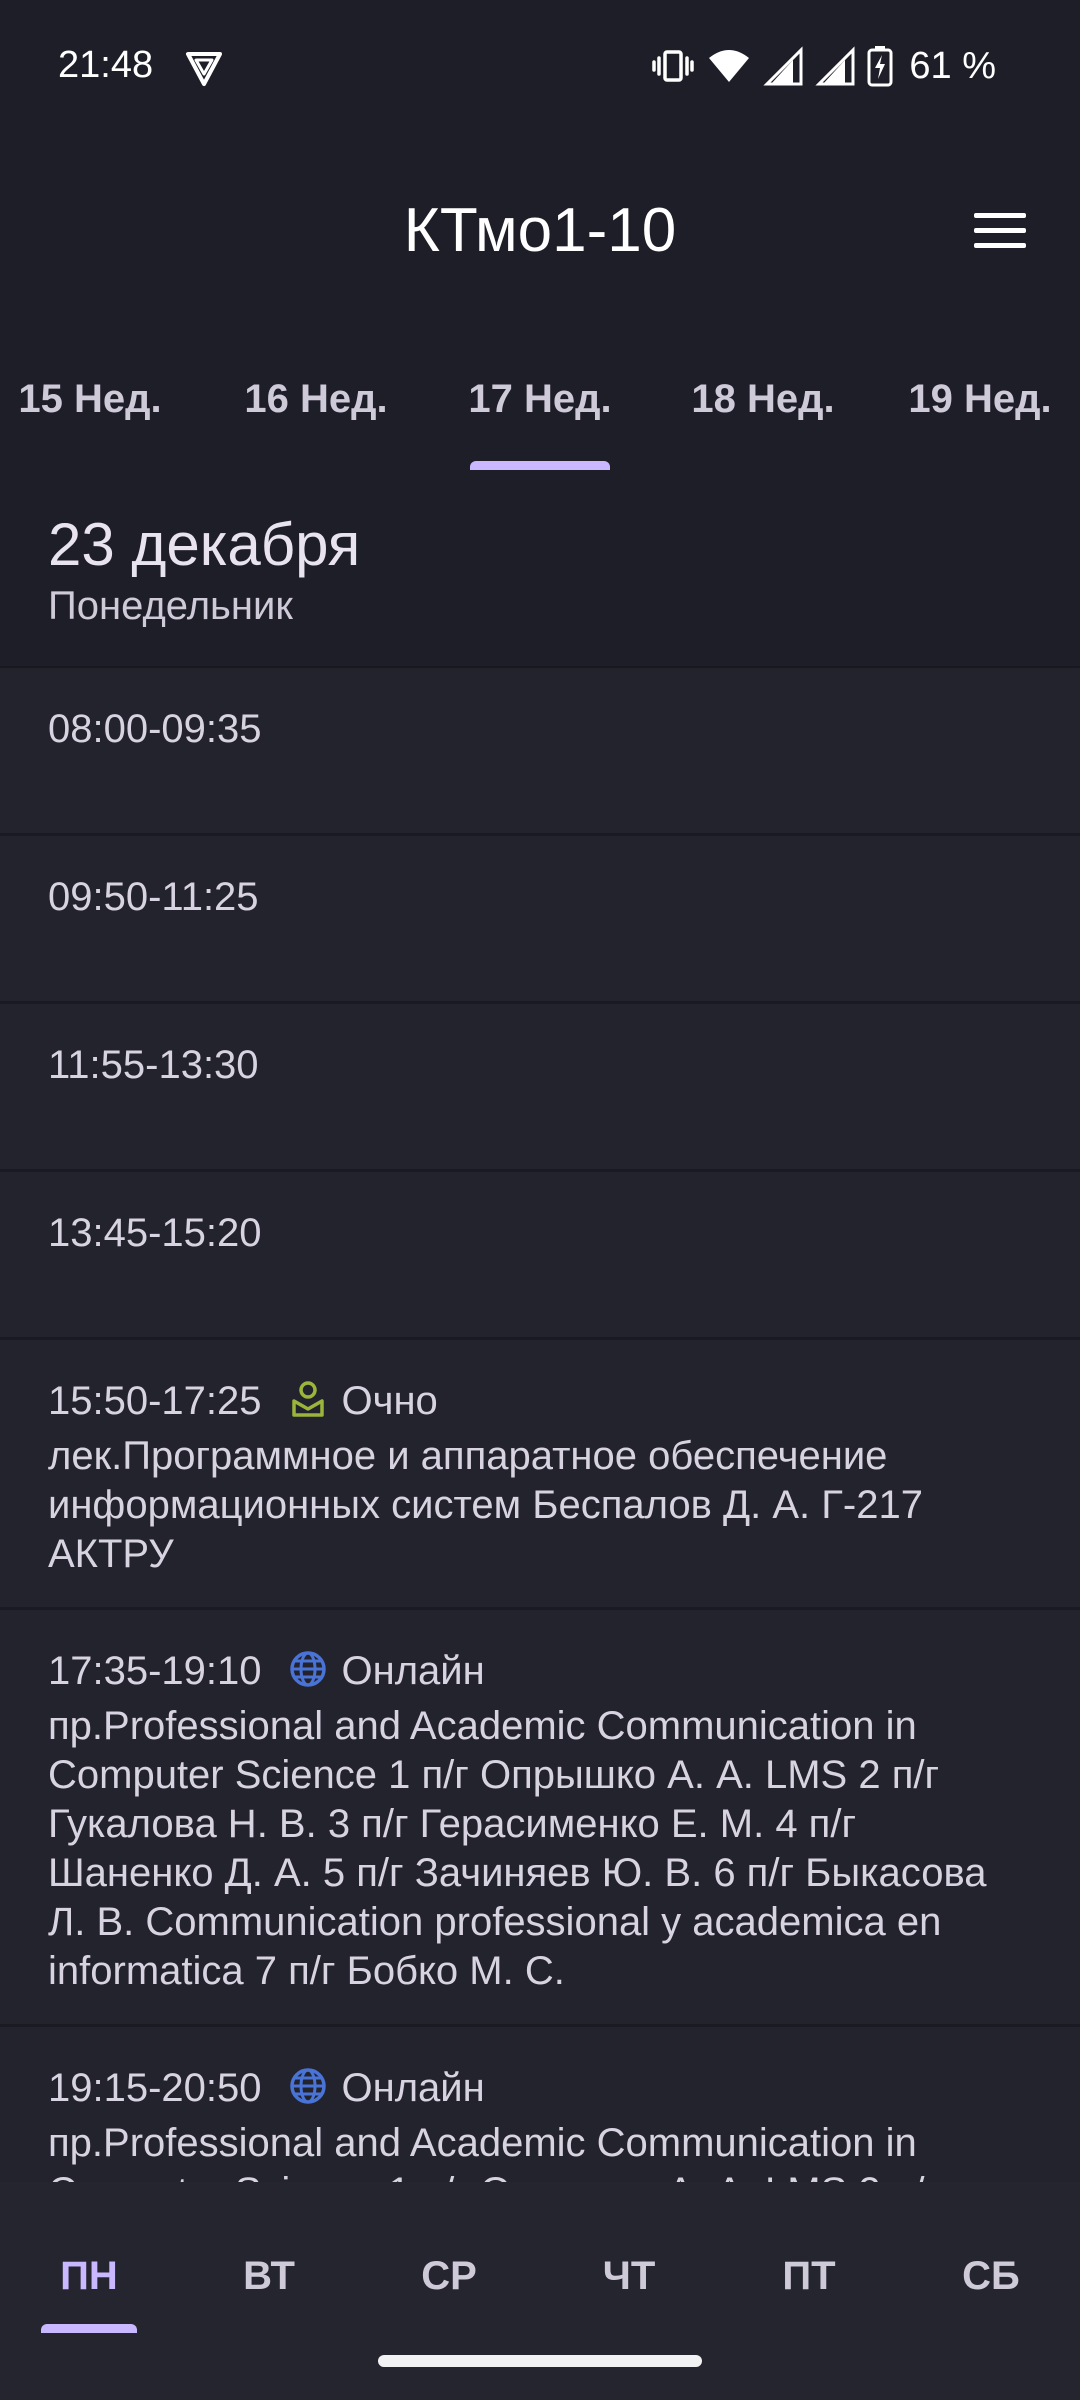  What do you see at coordinates (155, 1400) in the screenshot?
I see `lesson-time: 15:50-17:25` at bounding box center [155, 1400].